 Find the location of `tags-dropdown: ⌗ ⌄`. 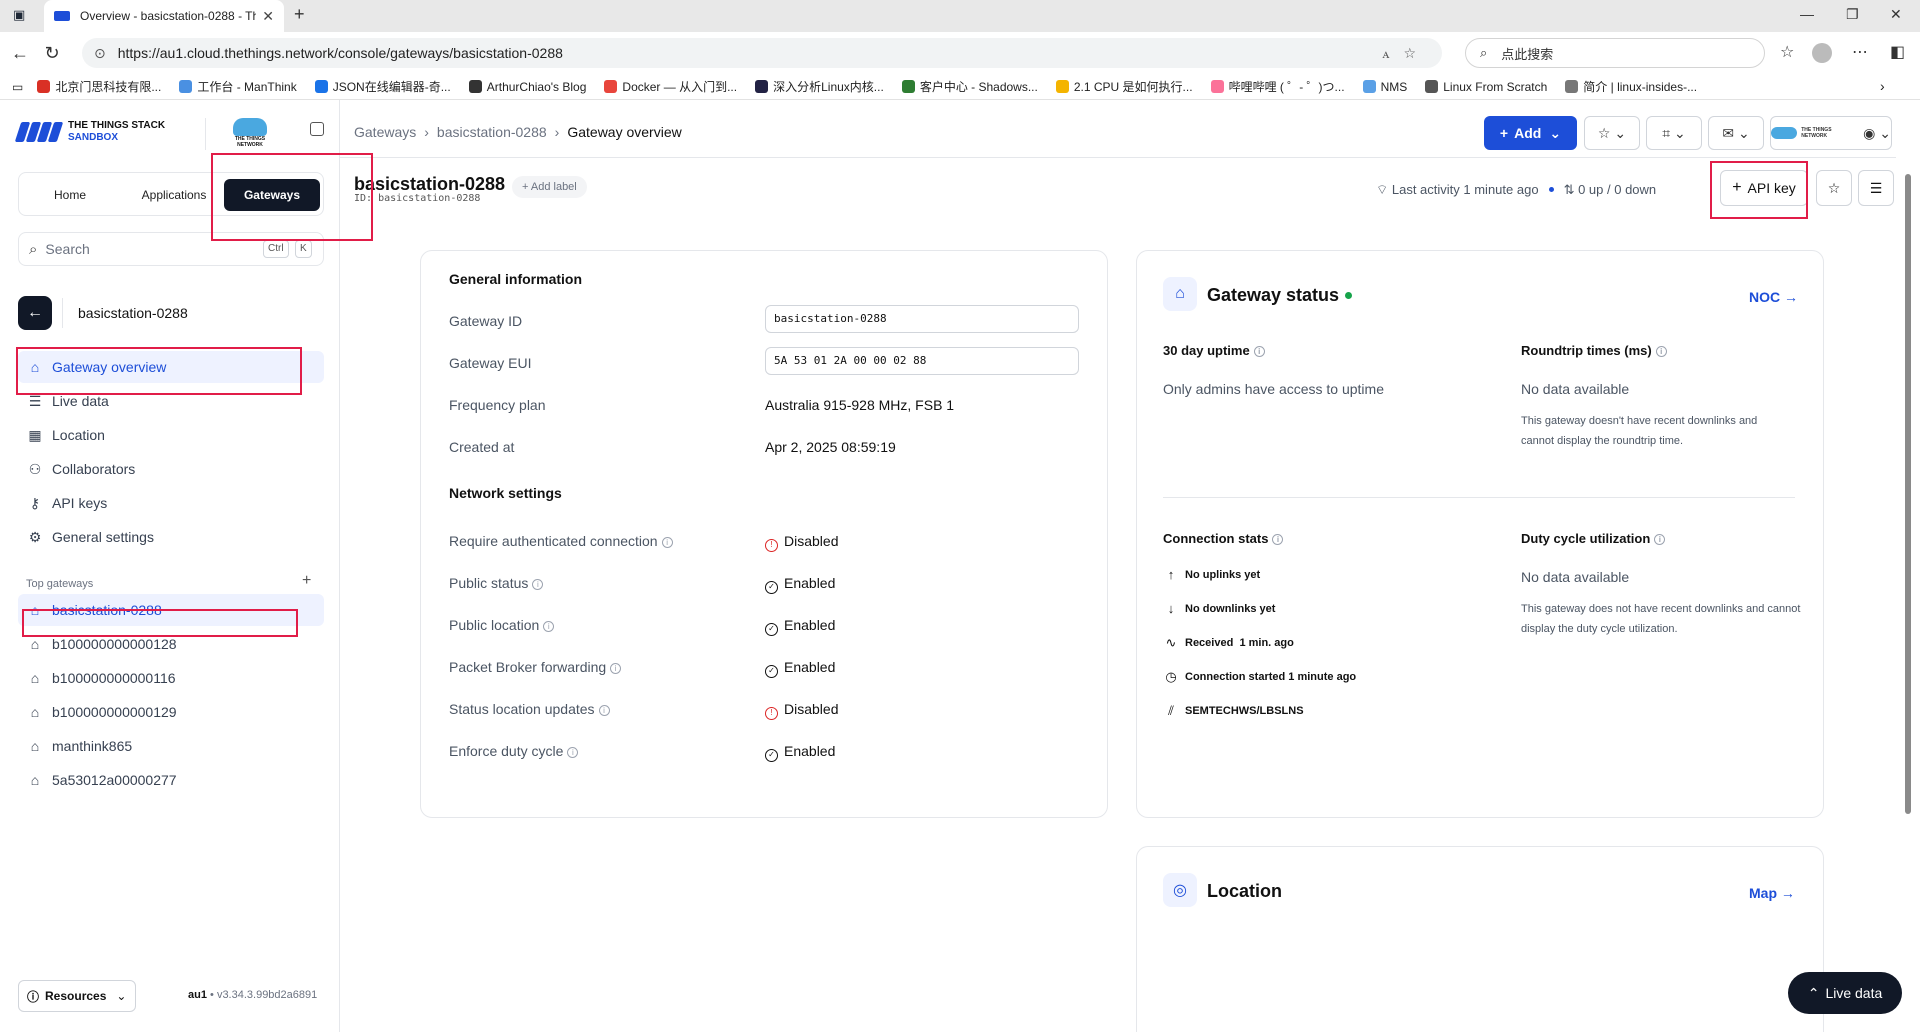

tags-dropdown: ⌗ ⌄ is located at coordinates (1674, 133).